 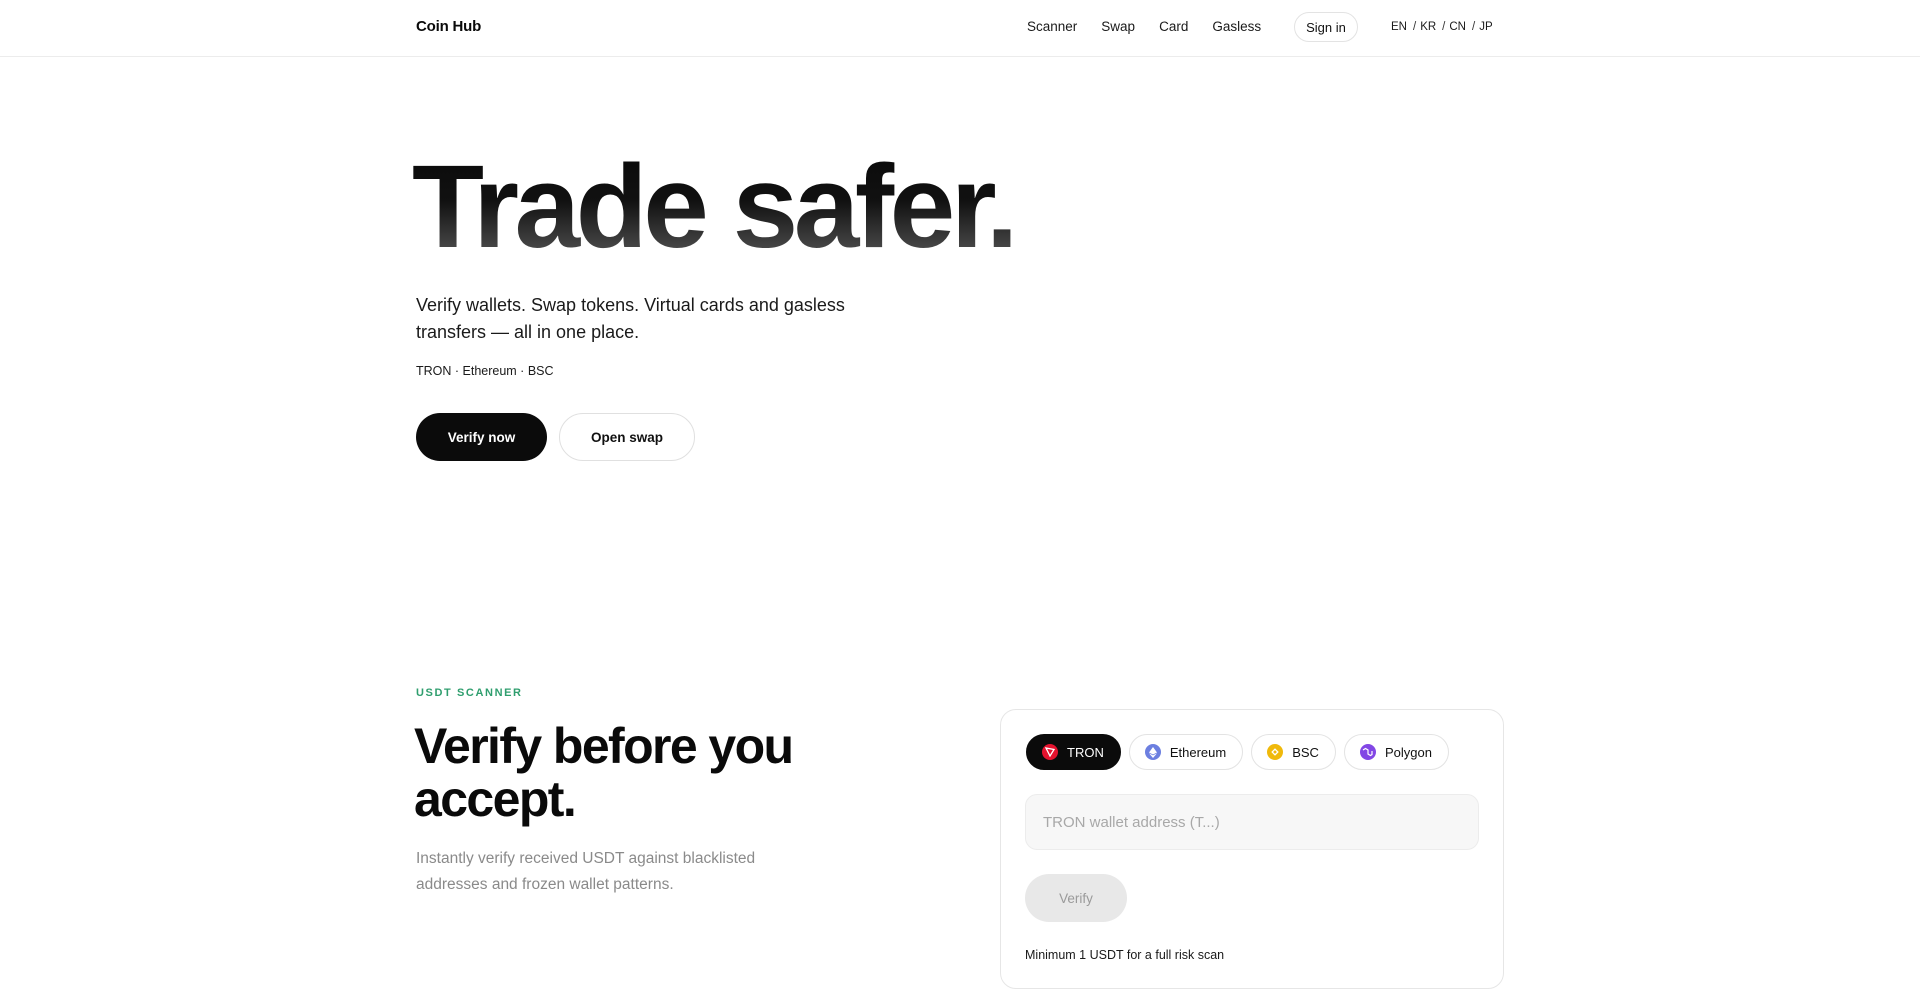 I want to click on nav-link-swap: Swap, so click(x=1118, y=26).